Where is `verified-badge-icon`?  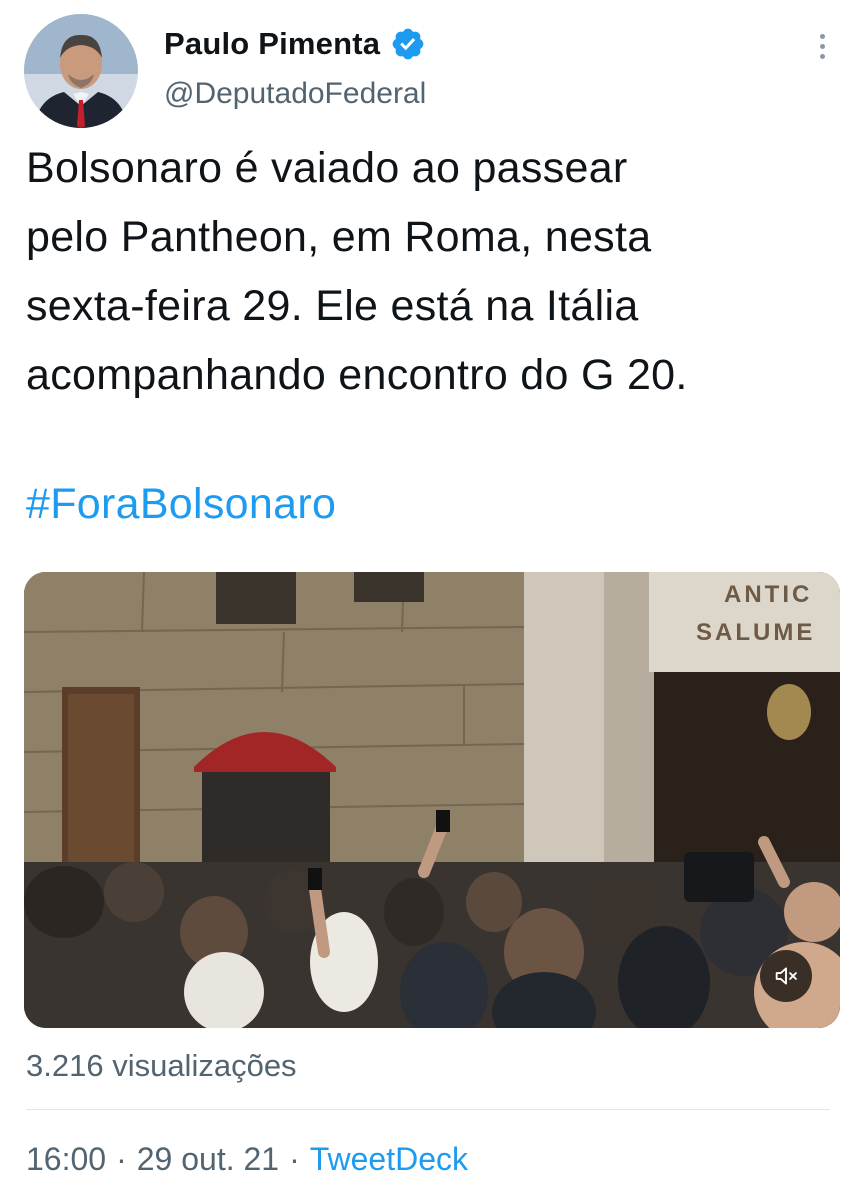
verified-badge-icon is located at coordinates (408, 44).